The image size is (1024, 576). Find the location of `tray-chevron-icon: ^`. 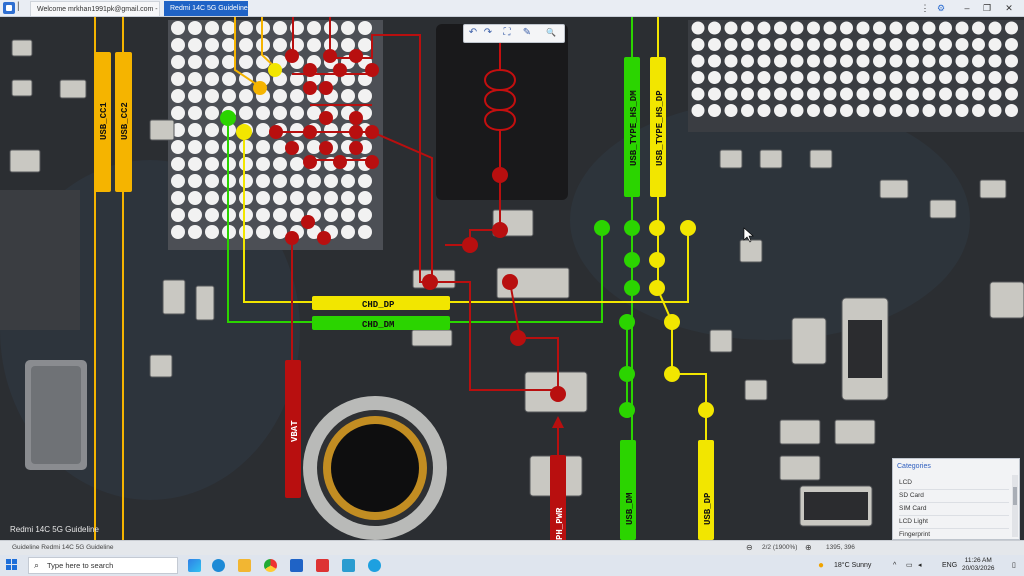

tray-chevron-icon: ^ is located at coordinates (894, 565).